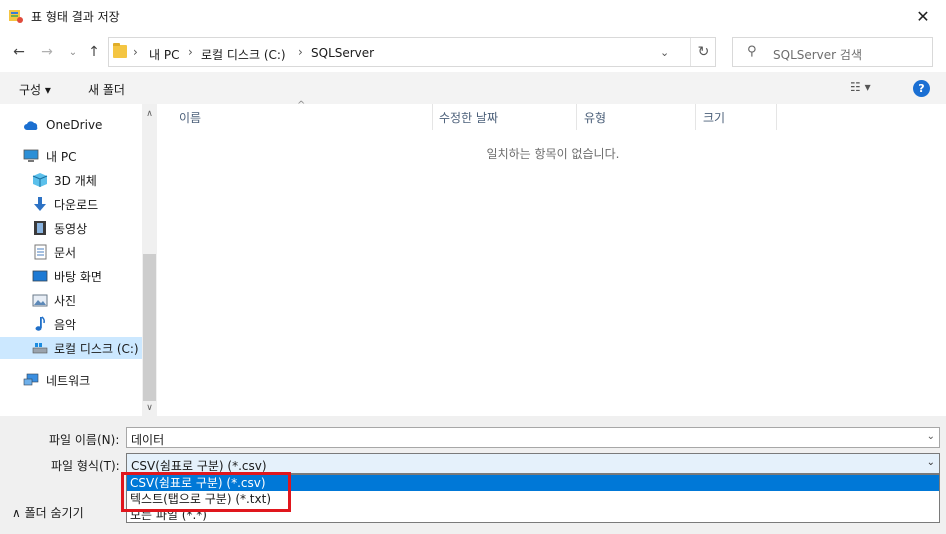 The width and height of the screenshot is (946, 534). Describe the element at coordinates (84, 440) in the screenshot. I see `filename-label: 파일 이름(N):` at that location.